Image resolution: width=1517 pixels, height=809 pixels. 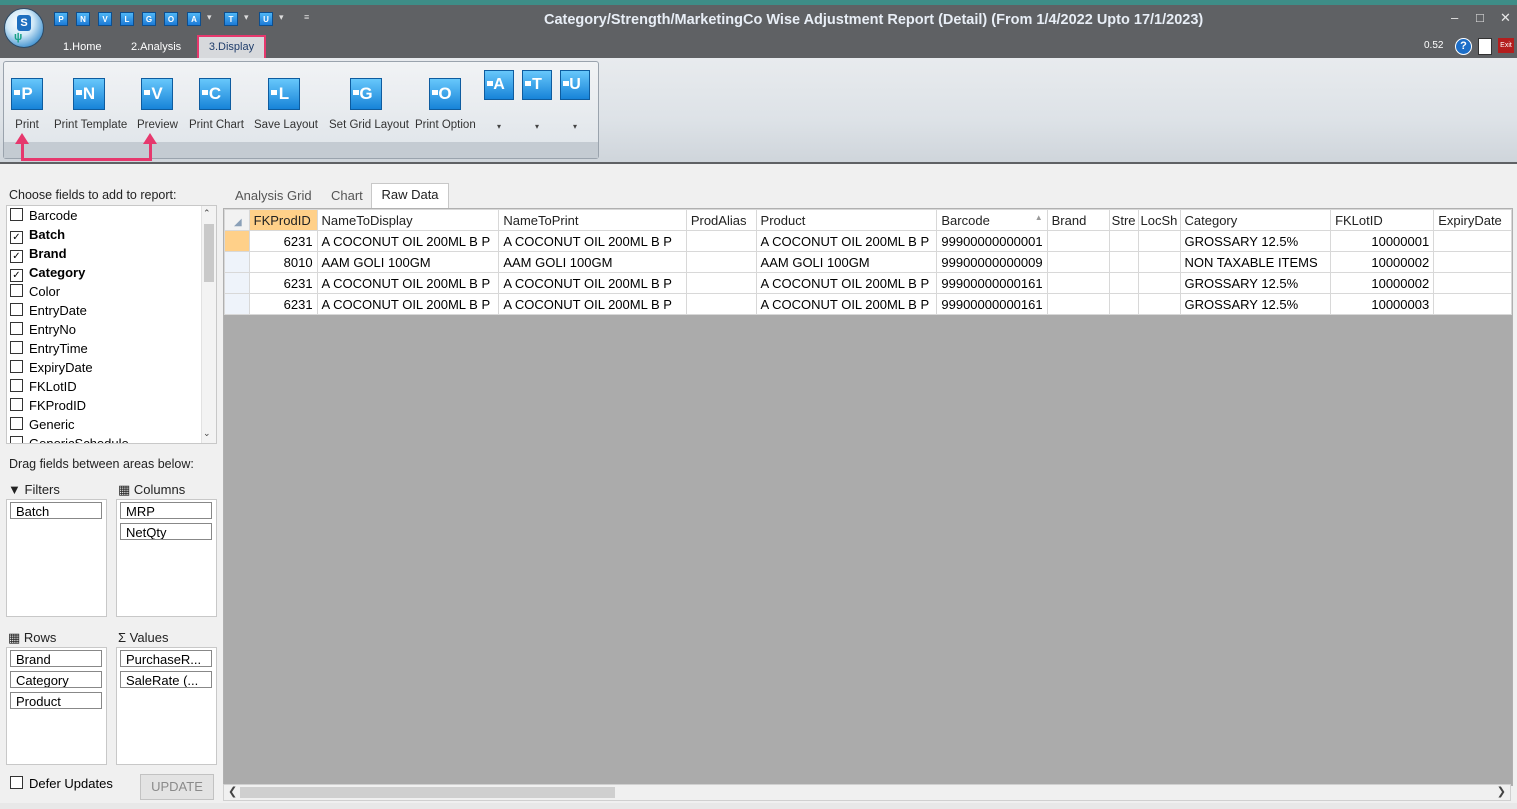 I want to click on defer-updates-checkbox: Defer Updates, so click(x=61, y=783).